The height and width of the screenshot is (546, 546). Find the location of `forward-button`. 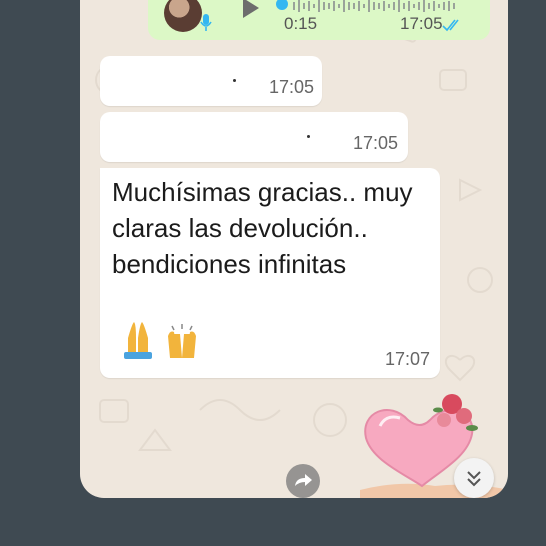

forward-button is located at coordinates (303, 481).